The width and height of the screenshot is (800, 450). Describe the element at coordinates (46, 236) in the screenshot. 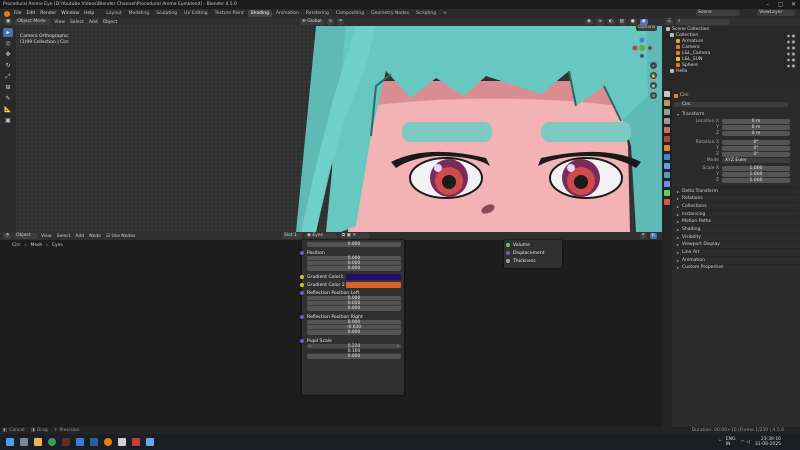

I see `node-menu-view: View` at that location.